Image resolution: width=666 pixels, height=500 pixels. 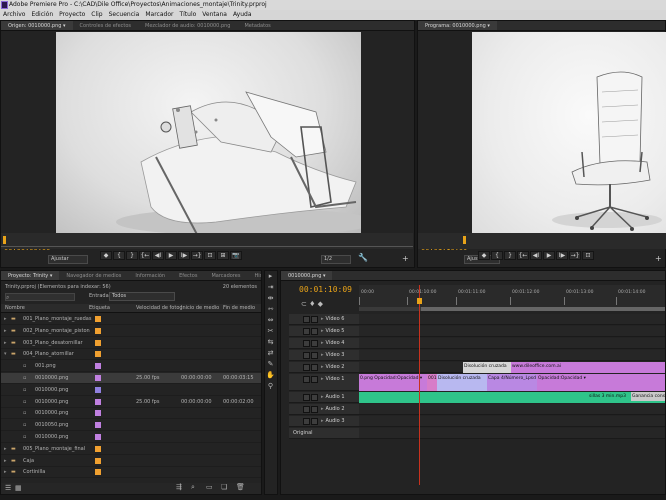 I want to click on program-transport-button: }, so click(x=510, y=255).